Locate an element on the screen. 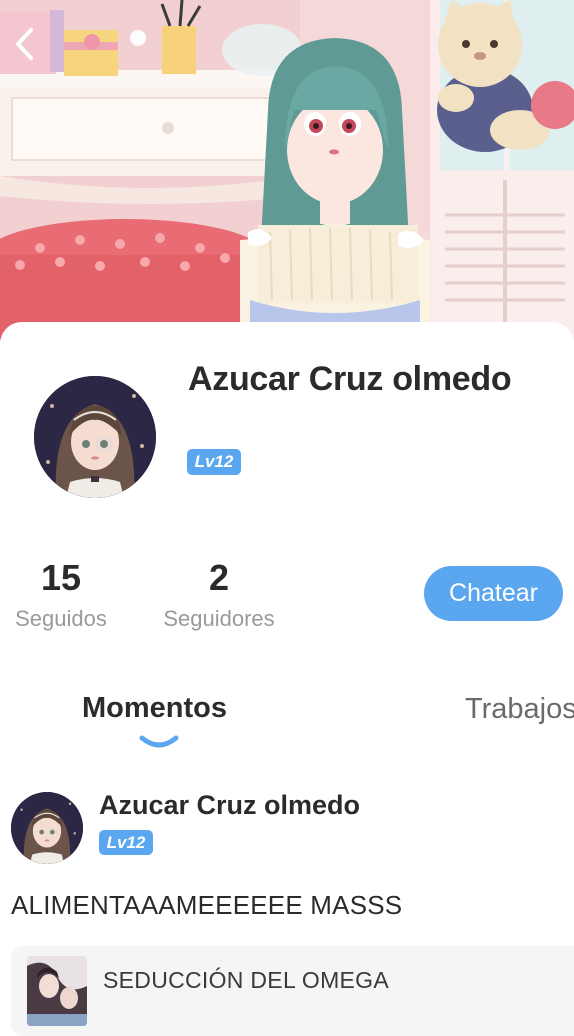  profile-name: Azucar Cruz olmedo is located at coordinates (350, 379).